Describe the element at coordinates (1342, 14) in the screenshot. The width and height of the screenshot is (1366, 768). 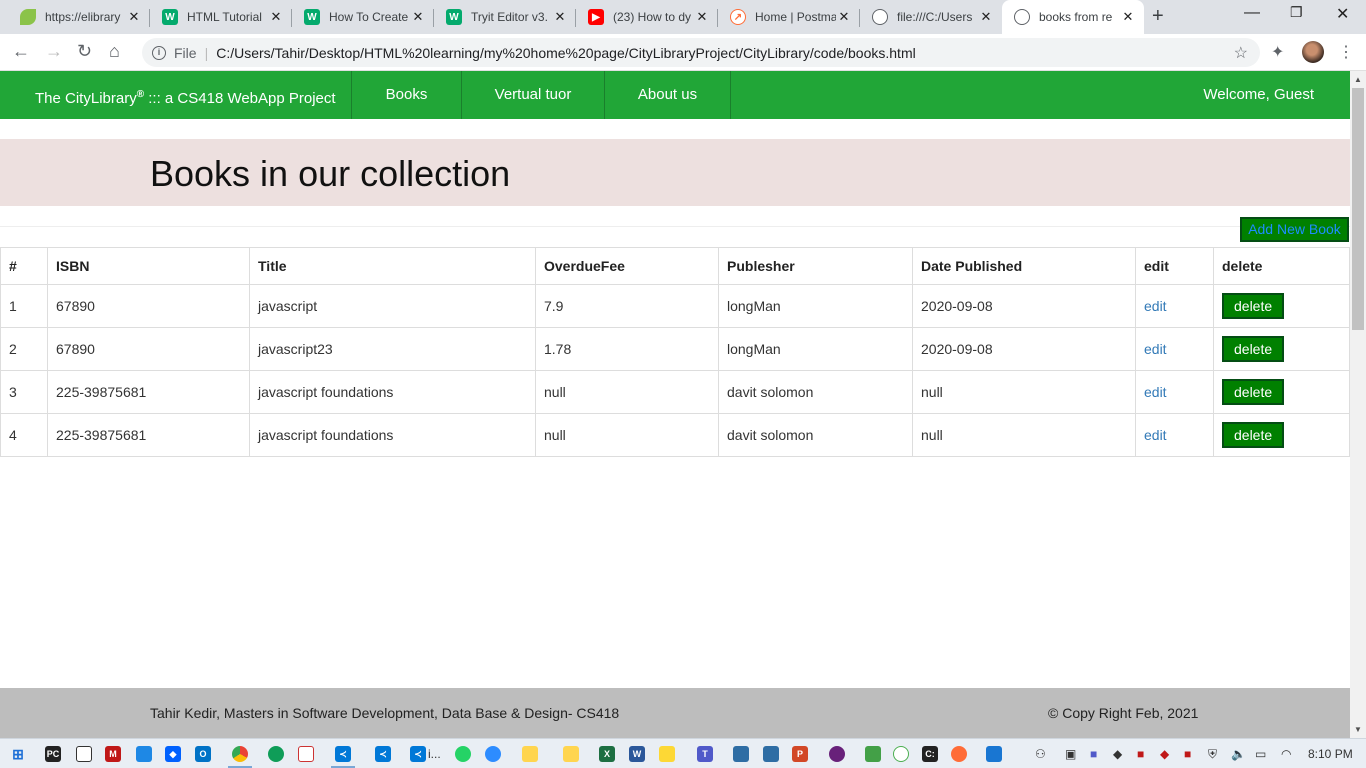
I see `close-window-icon: ✕` at that location.